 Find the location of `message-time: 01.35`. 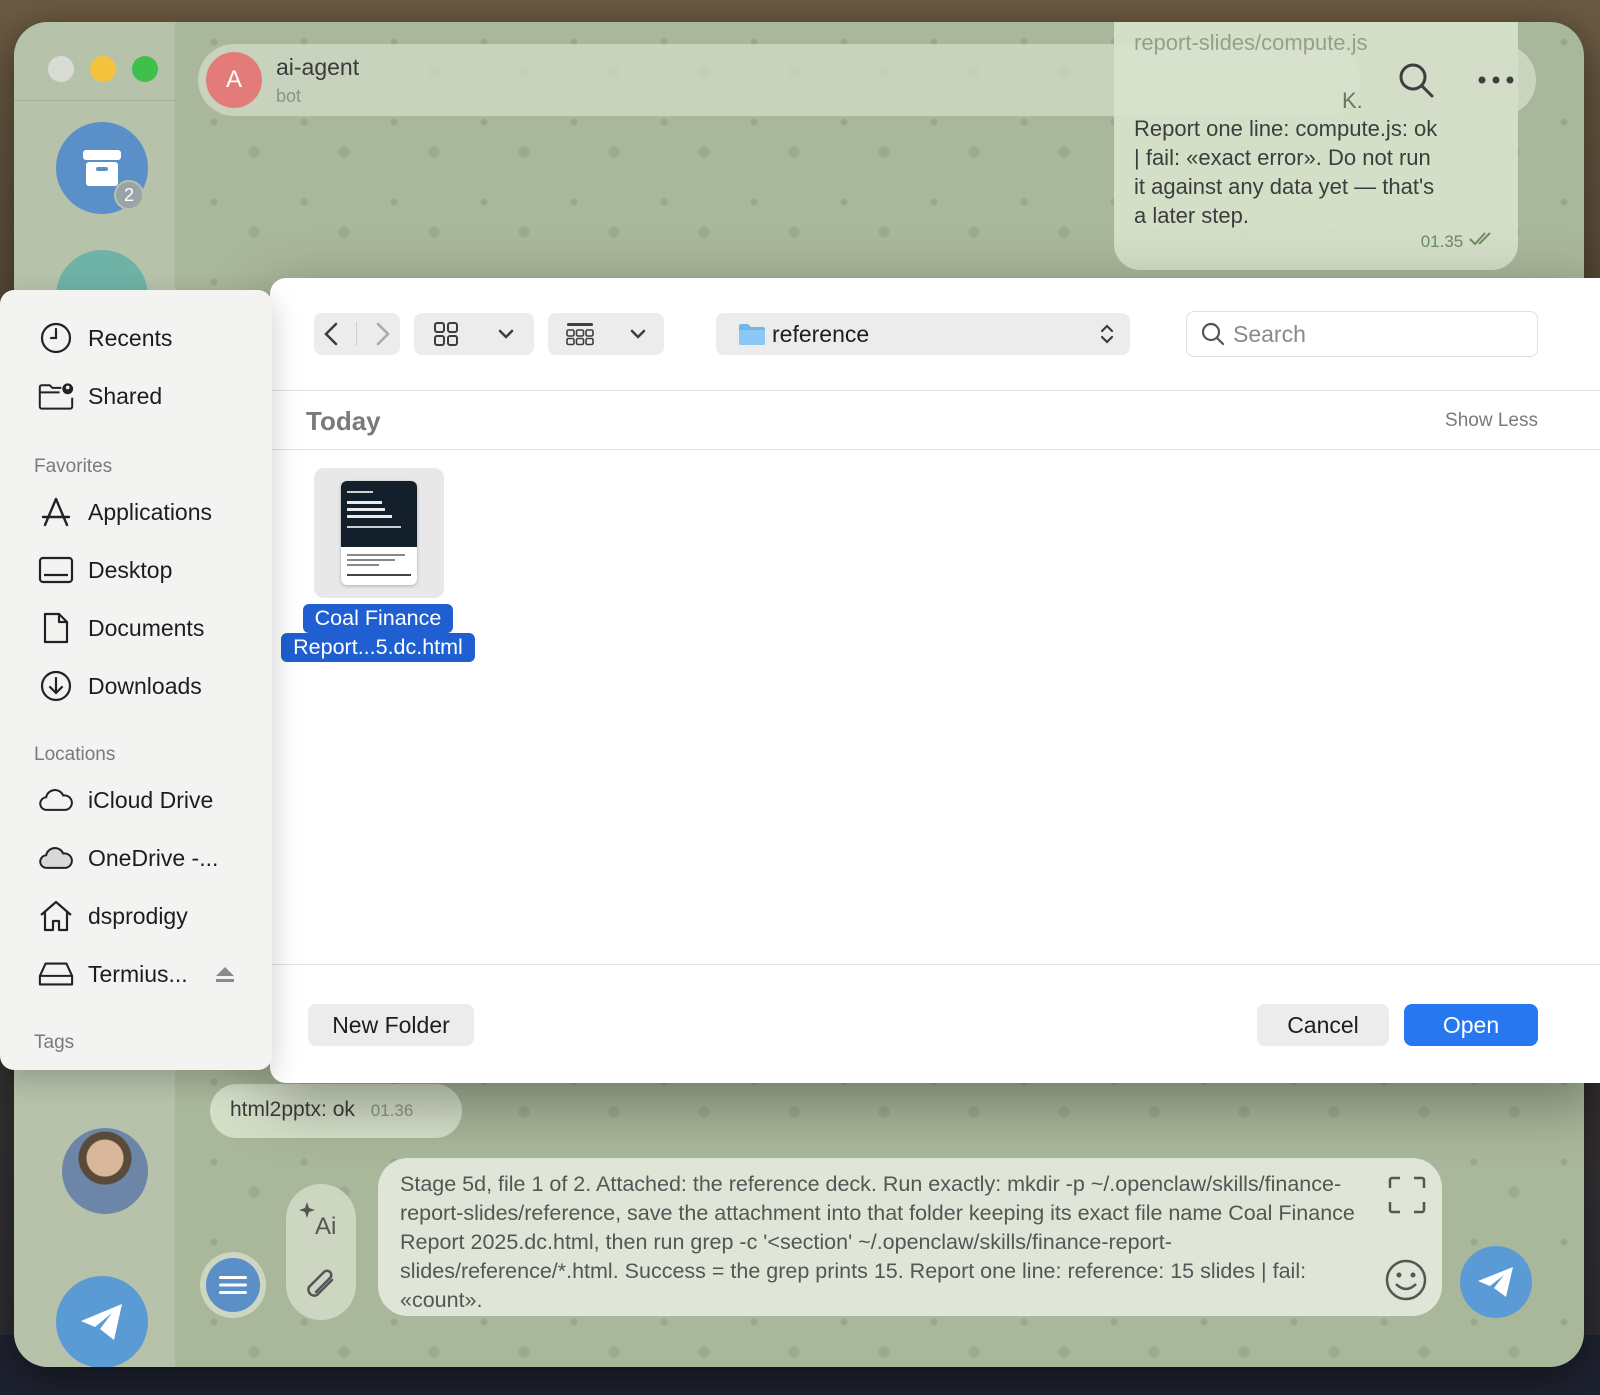

message-time: 01.35 is located at coordinates (1458, 241).